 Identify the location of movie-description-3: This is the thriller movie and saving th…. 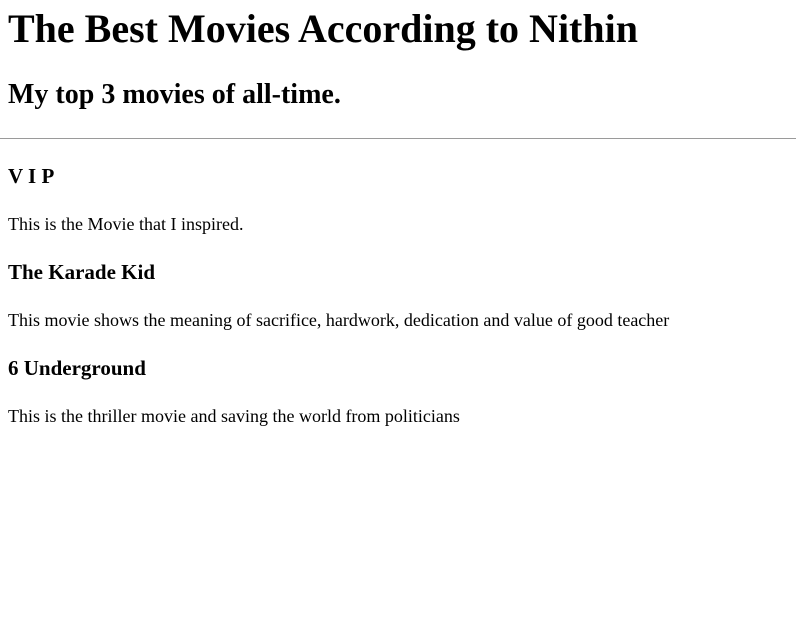
(234, 416).